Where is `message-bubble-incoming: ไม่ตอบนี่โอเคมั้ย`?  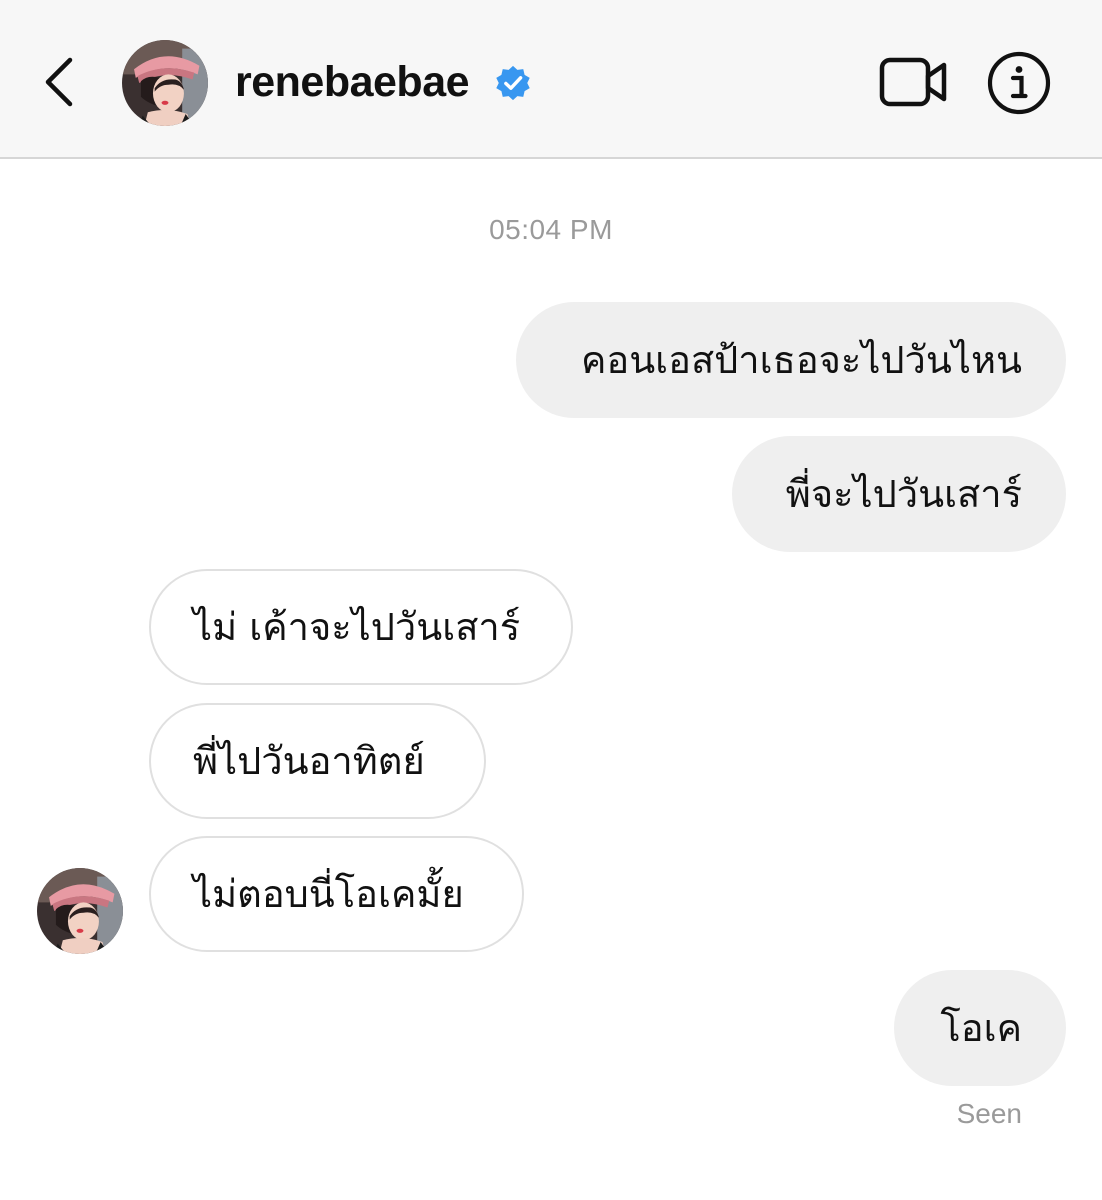 message-bubble-incoming: ไม่ตอบนี่โอเคมั้ย is located at coordinates (336, 894).